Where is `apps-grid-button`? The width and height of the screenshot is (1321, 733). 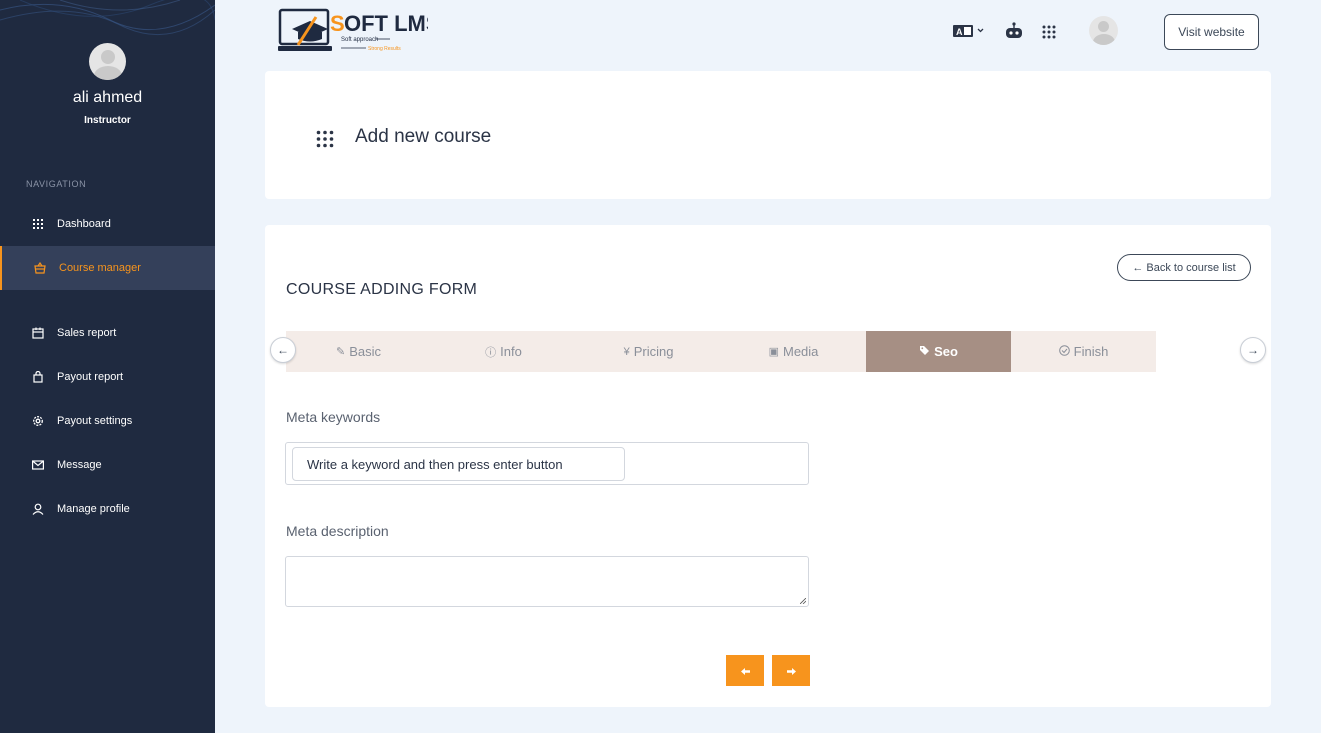 apps-grid-button is located at coordinates (1049, 34).